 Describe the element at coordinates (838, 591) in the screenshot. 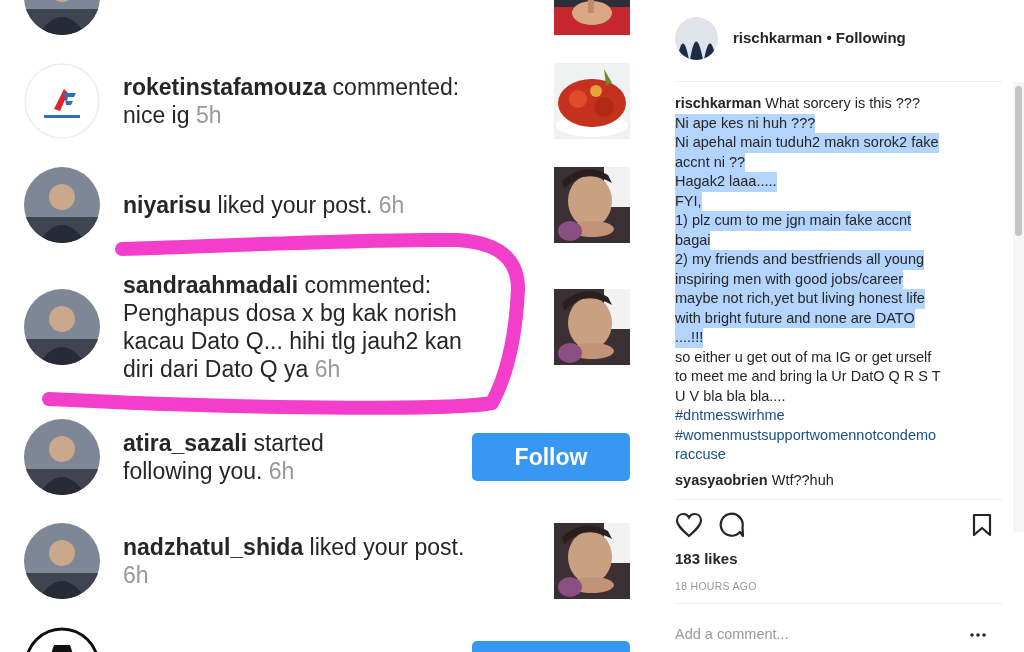

I see `post-time: 18 HOURS AGO` at that location.